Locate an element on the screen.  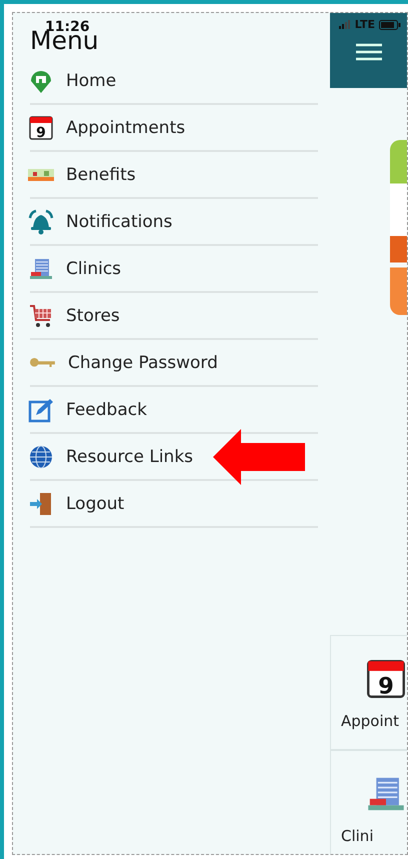
battery-icon is located at coordinates (390, 25).